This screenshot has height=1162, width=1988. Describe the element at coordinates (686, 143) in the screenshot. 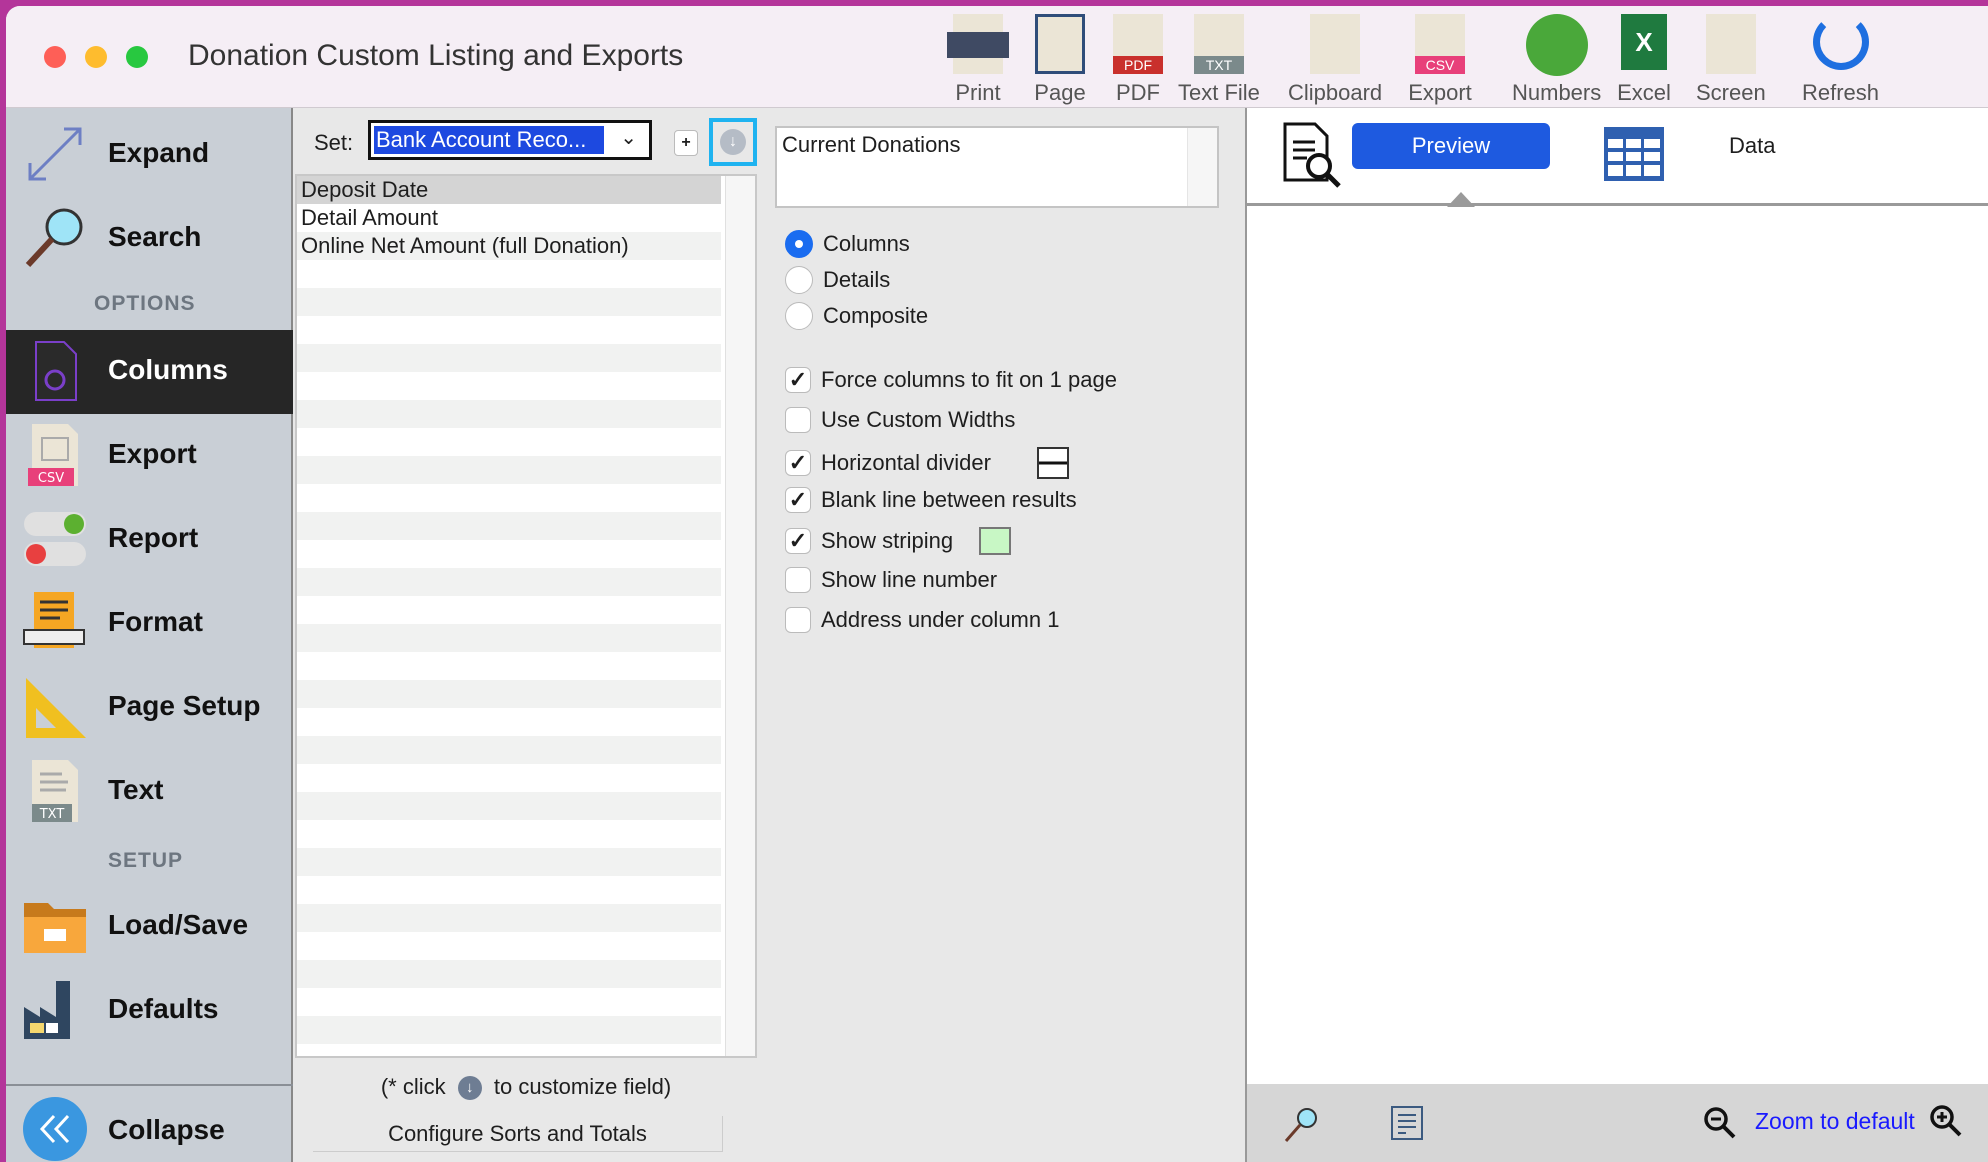

I see `add-button: +` at that location.